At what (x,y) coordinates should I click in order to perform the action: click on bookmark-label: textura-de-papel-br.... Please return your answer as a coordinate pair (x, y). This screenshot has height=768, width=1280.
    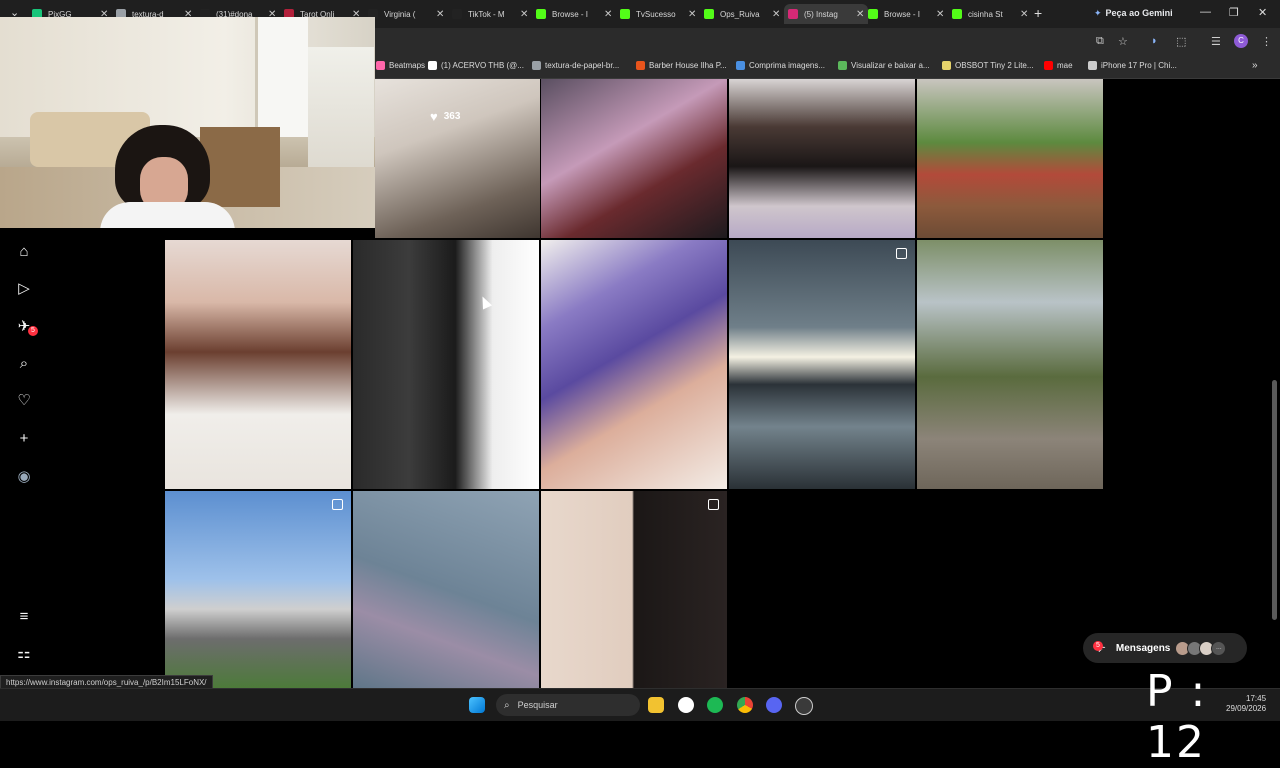
    Looking at the image, I should click on (582, 65).